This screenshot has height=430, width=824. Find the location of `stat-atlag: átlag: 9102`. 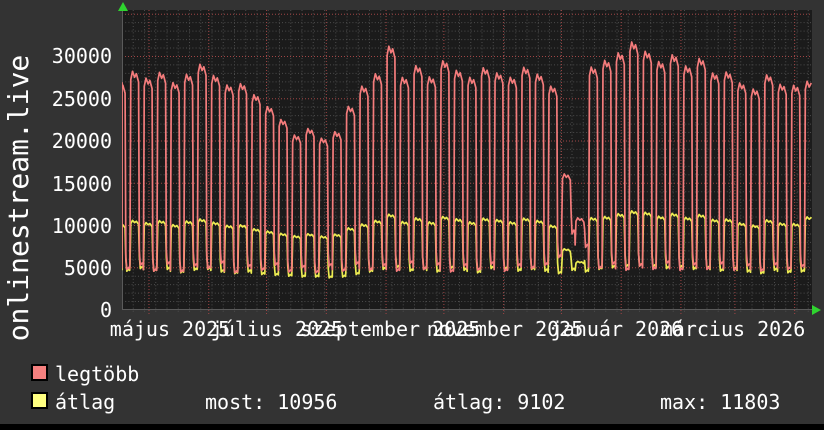

stat-atlag: átlag: 9102 is located at coordinates (499, 402).